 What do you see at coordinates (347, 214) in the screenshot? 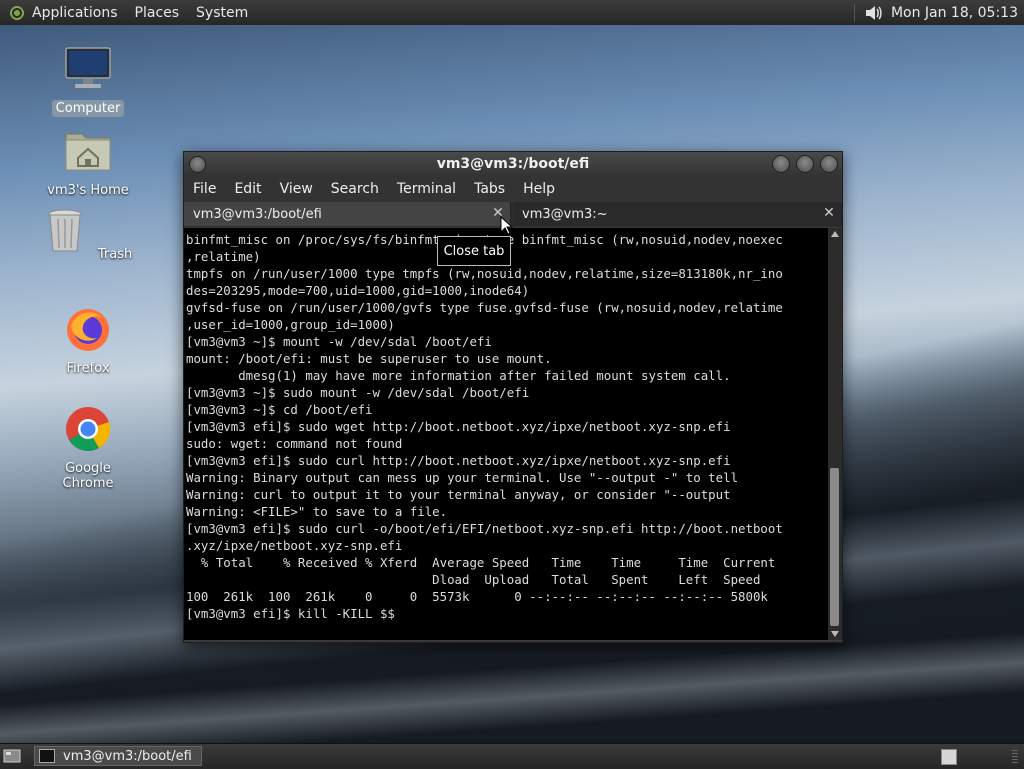
I see `tab-boot-efi: vm3@vm3:/boot/efi ✕` at bounding box center [347, 214].